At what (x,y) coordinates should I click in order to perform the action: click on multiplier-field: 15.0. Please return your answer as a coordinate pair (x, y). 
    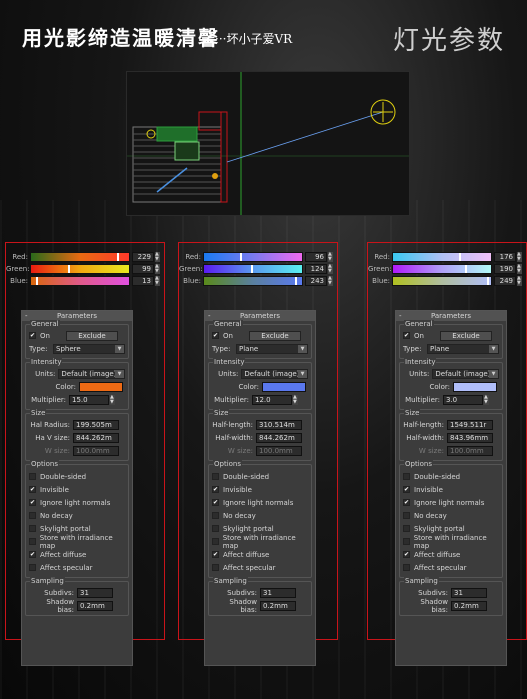
    Looking at the image, I should click on (89, 399).